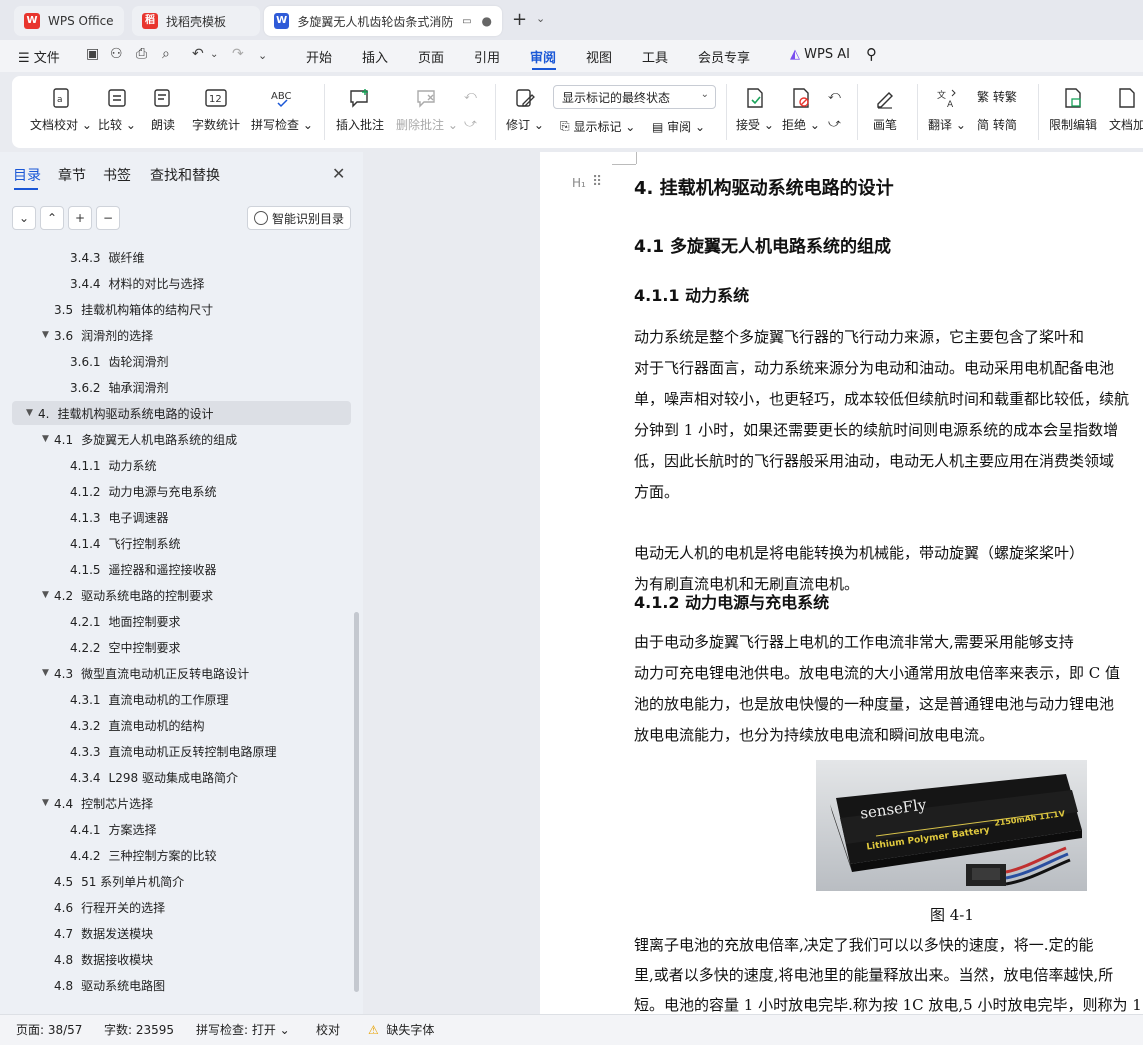 This screenshot has height=1045, width=1143. What do you see at coordinates (597, 126) in the screenshot?
I see `show-markup-button: ⎘ 显示标记 ⌄` at bounding box center [597, 126].